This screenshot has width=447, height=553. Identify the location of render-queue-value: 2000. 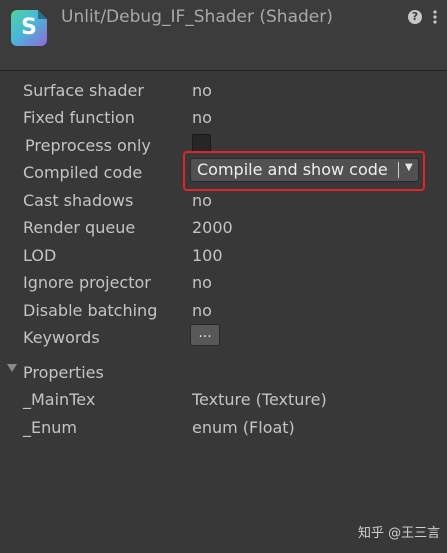
(212, 227).